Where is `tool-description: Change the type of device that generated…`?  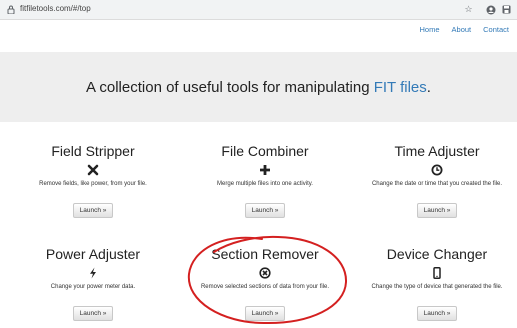
tool-description: Change the type of device that generated… is located at coordinates (437, 287).